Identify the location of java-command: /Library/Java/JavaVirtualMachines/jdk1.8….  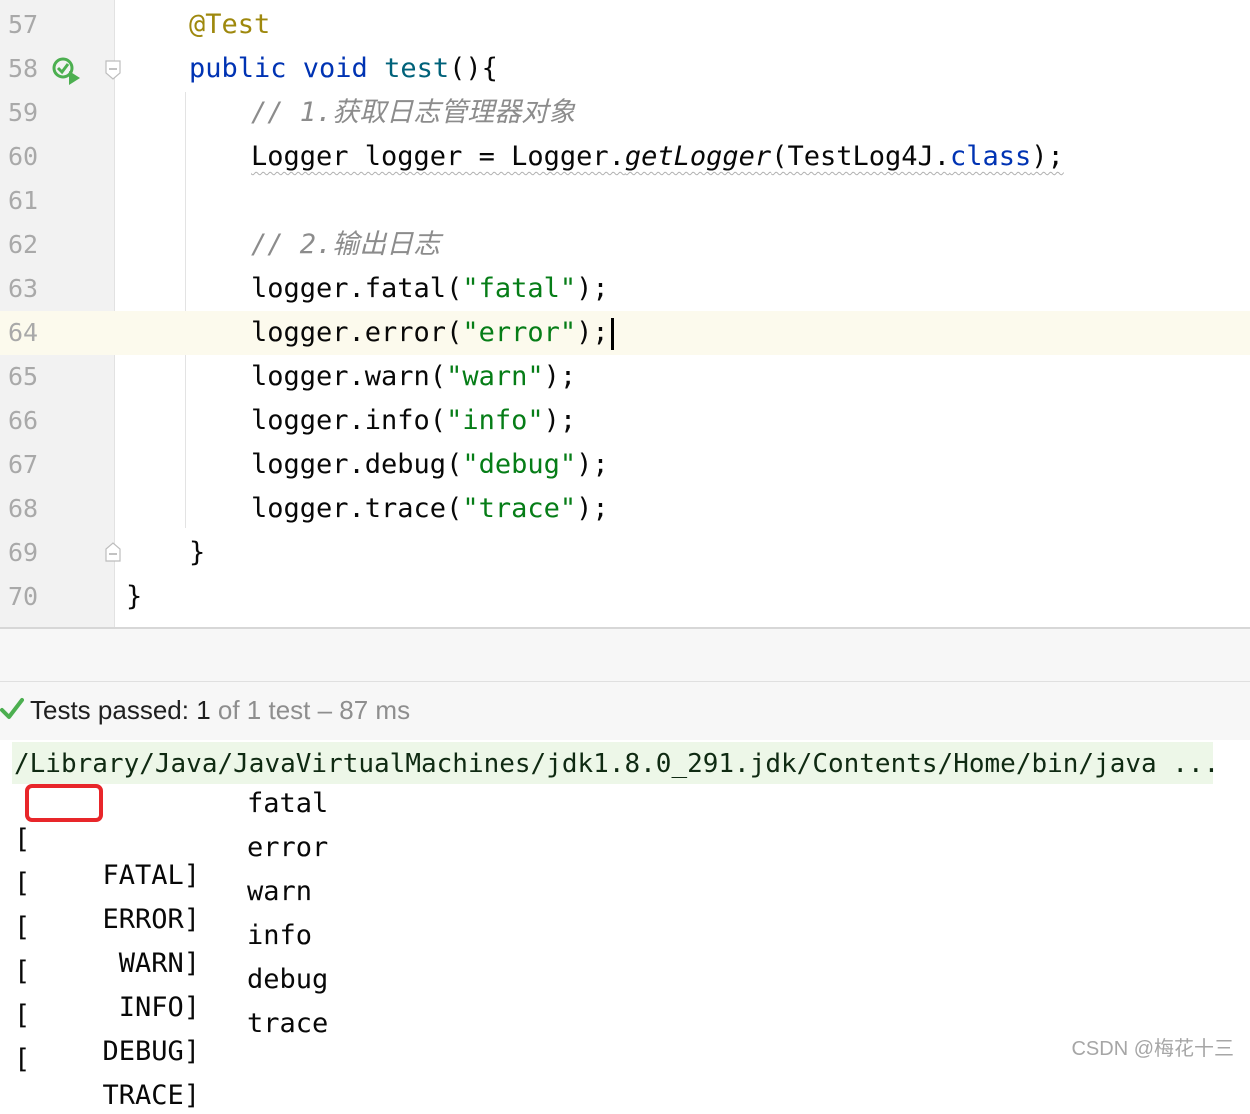
(616, 764).